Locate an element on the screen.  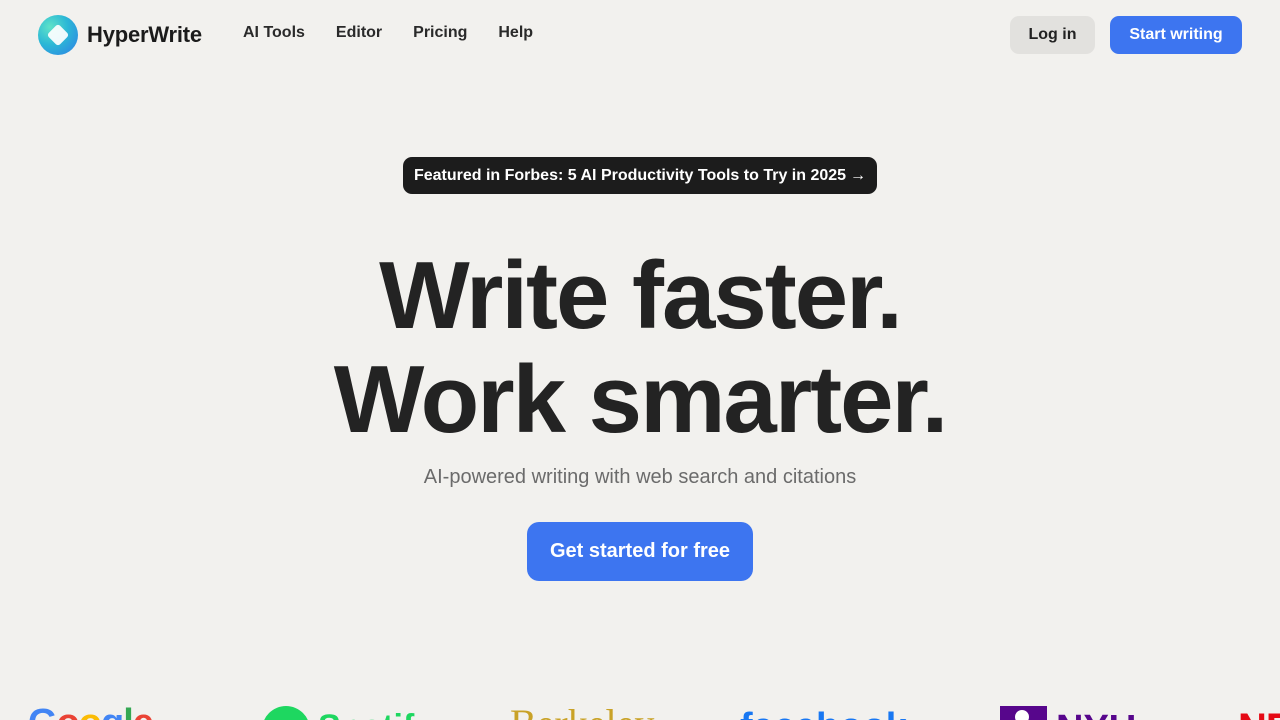
nav-link-ai-tools: AI Tools is located at coordinates (274, 33).